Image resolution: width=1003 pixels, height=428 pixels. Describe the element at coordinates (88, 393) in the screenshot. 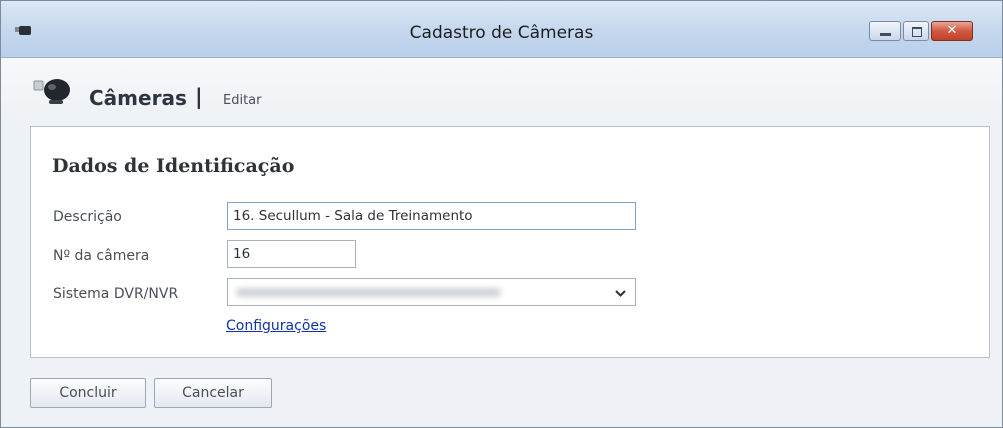

I see `confirm-button: Concluir` at that location.